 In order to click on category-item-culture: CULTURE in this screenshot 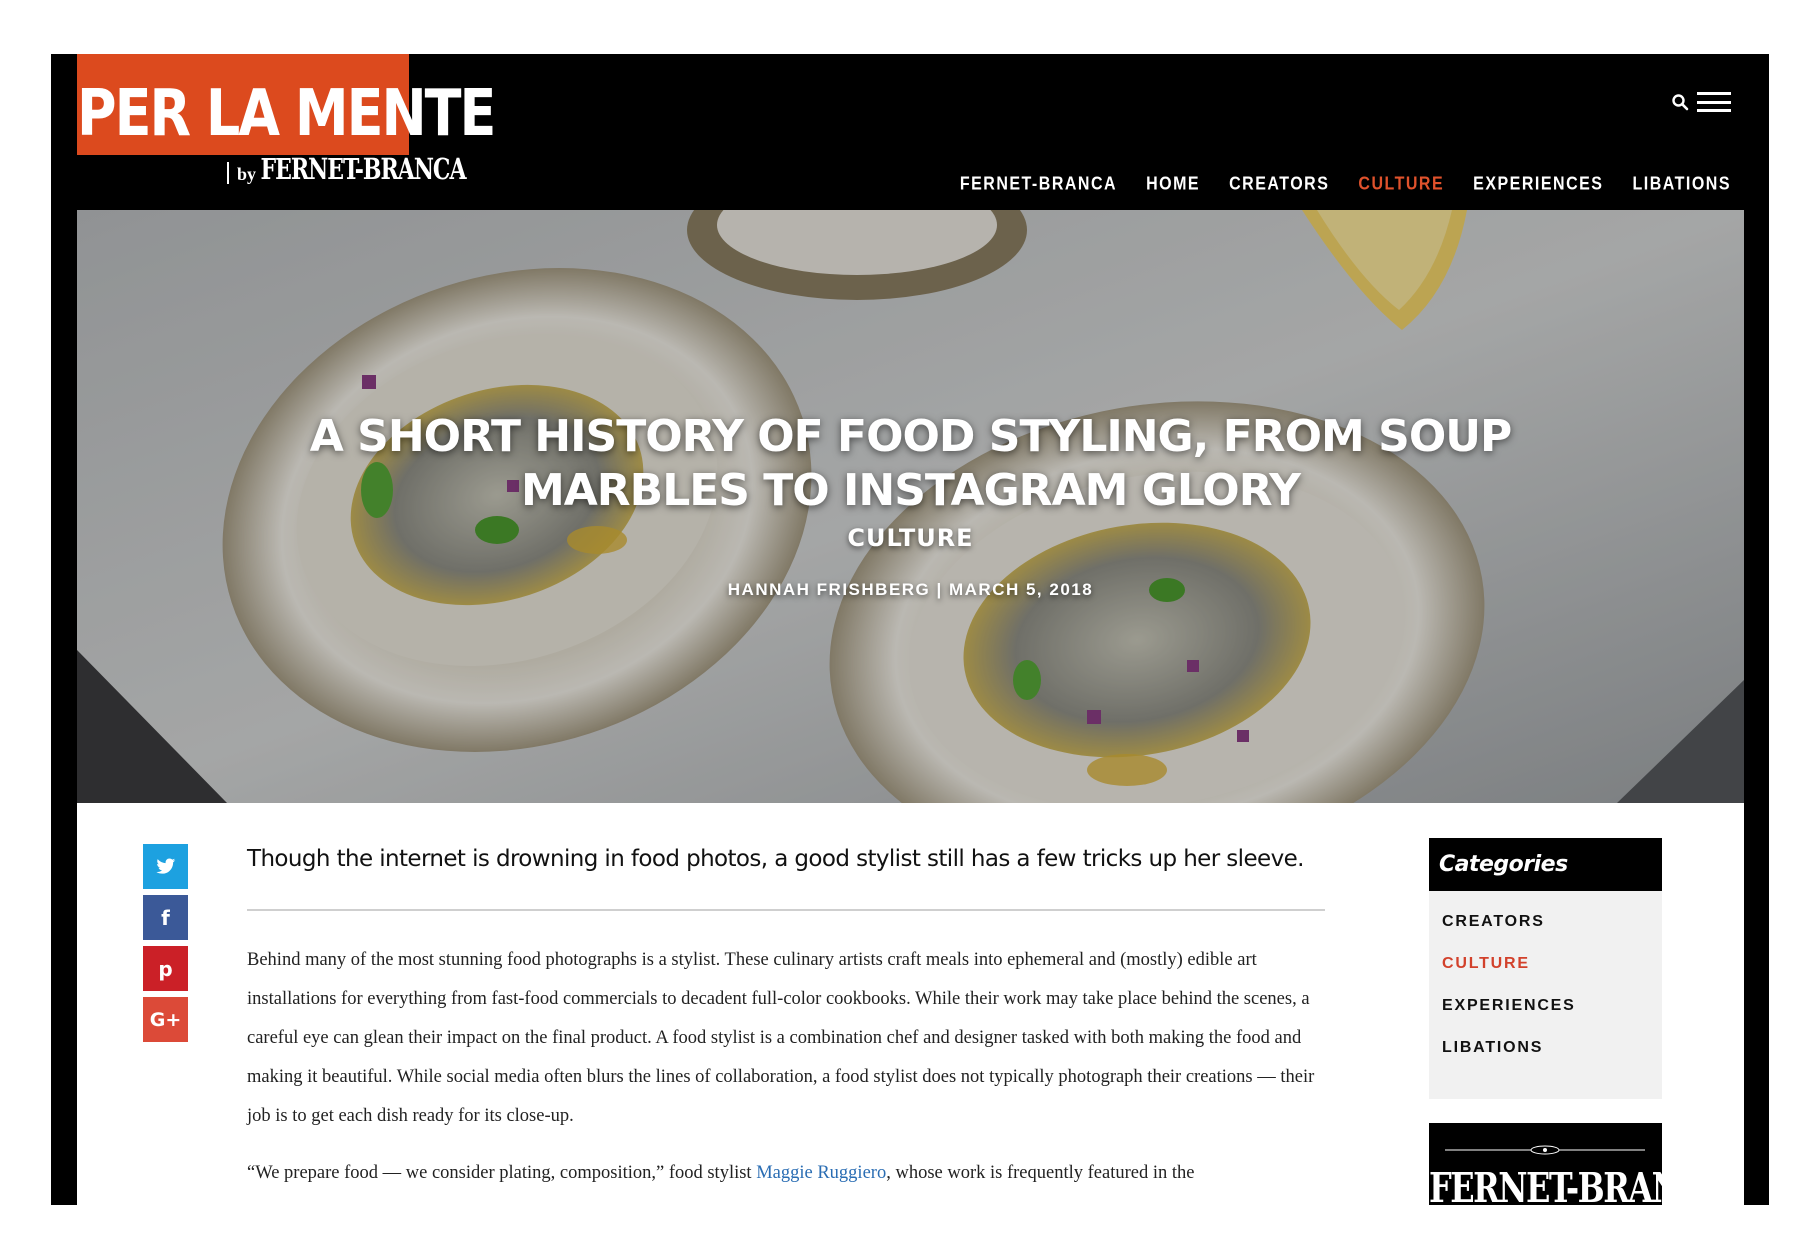, I will do `click(1552, 976)`.